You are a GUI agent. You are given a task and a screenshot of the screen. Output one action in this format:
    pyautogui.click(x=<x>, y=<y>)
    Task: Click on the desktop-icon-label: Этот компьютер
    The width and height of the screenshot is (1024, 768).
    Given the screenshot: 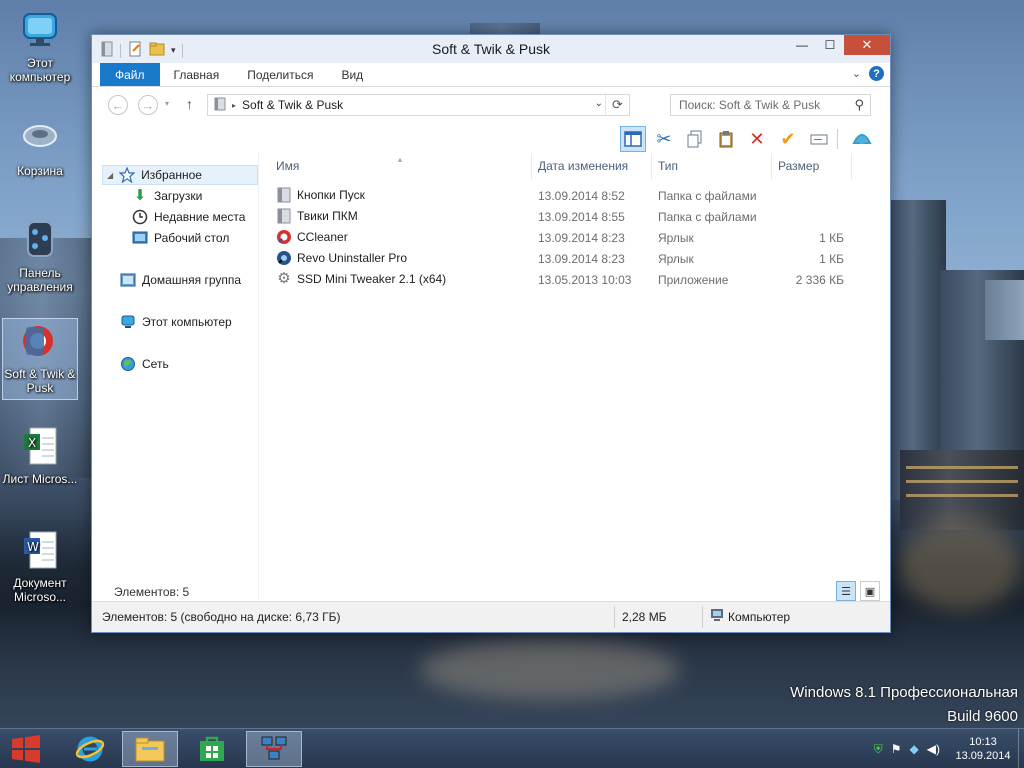 What is the action you would take?
    pyautogui.click(x=40, y=70)
    